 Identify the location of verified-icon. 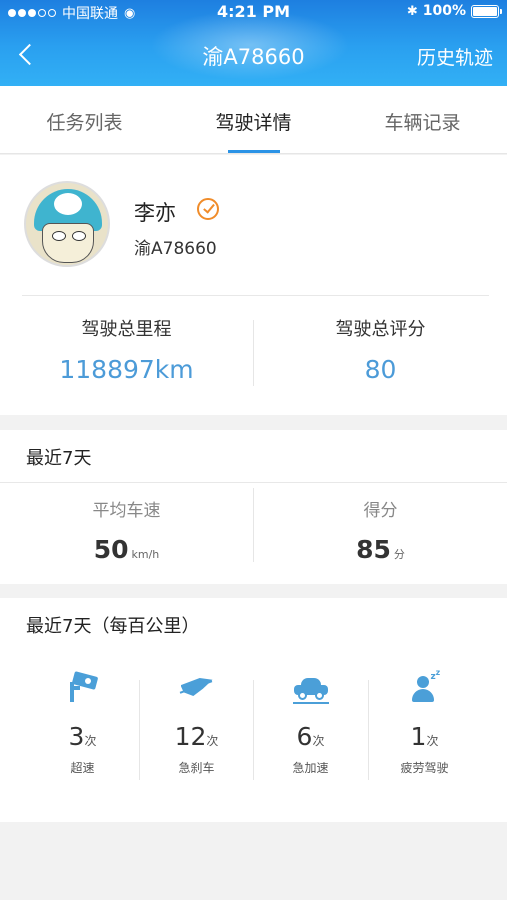
(208, 209).